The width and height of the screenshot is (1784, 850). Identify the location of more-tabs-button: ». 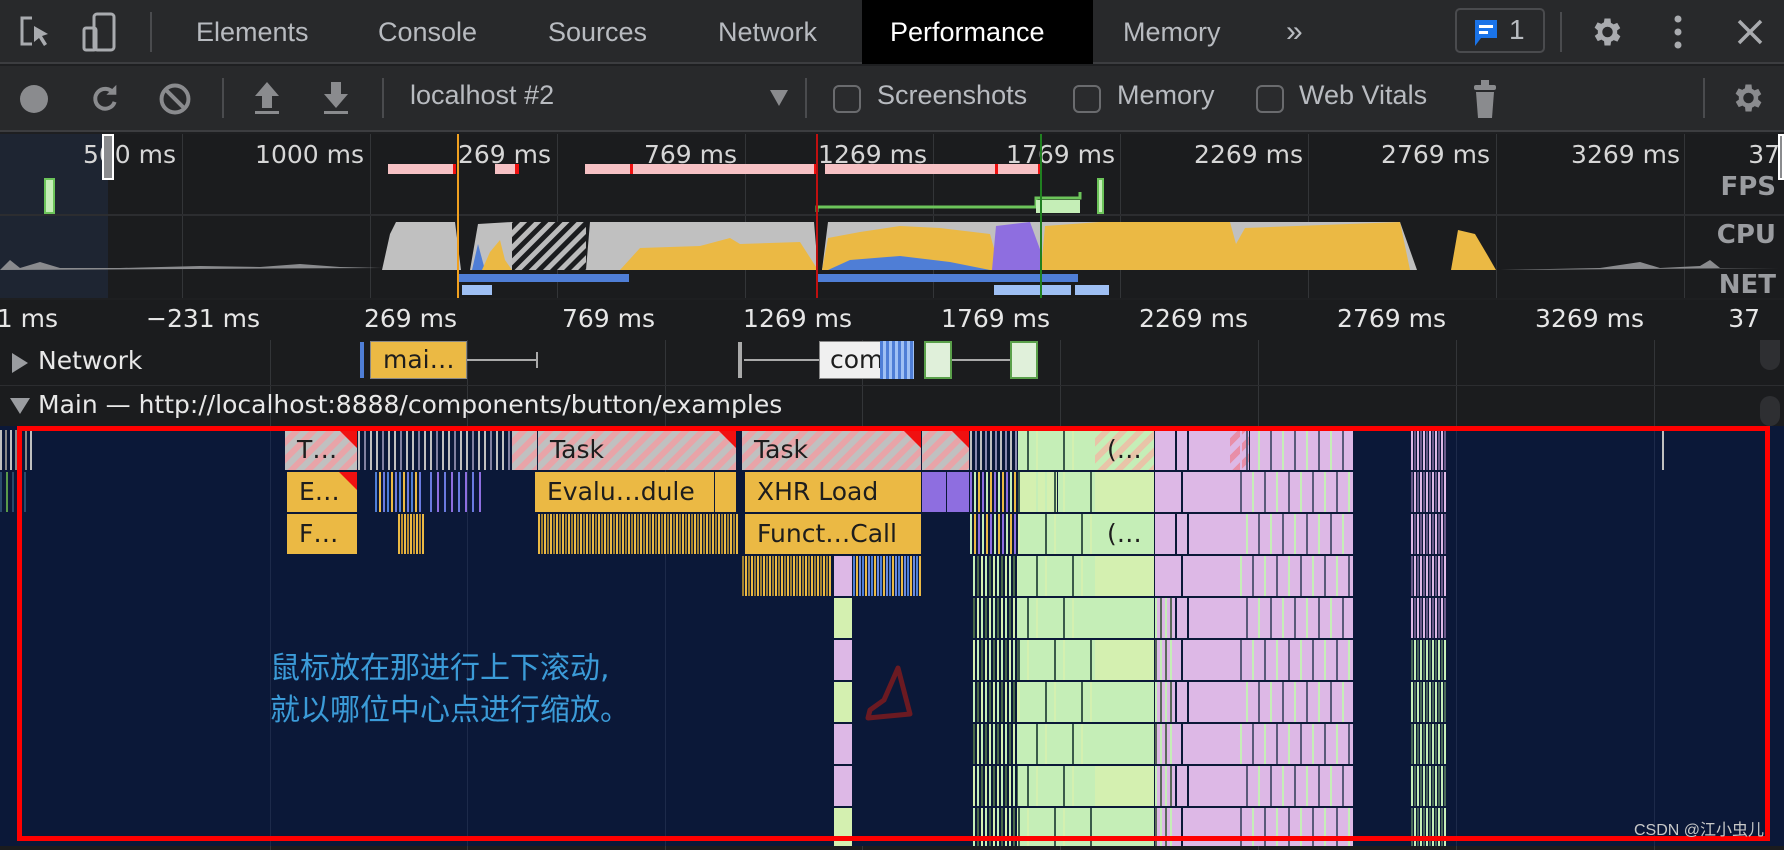
(1294, 32).